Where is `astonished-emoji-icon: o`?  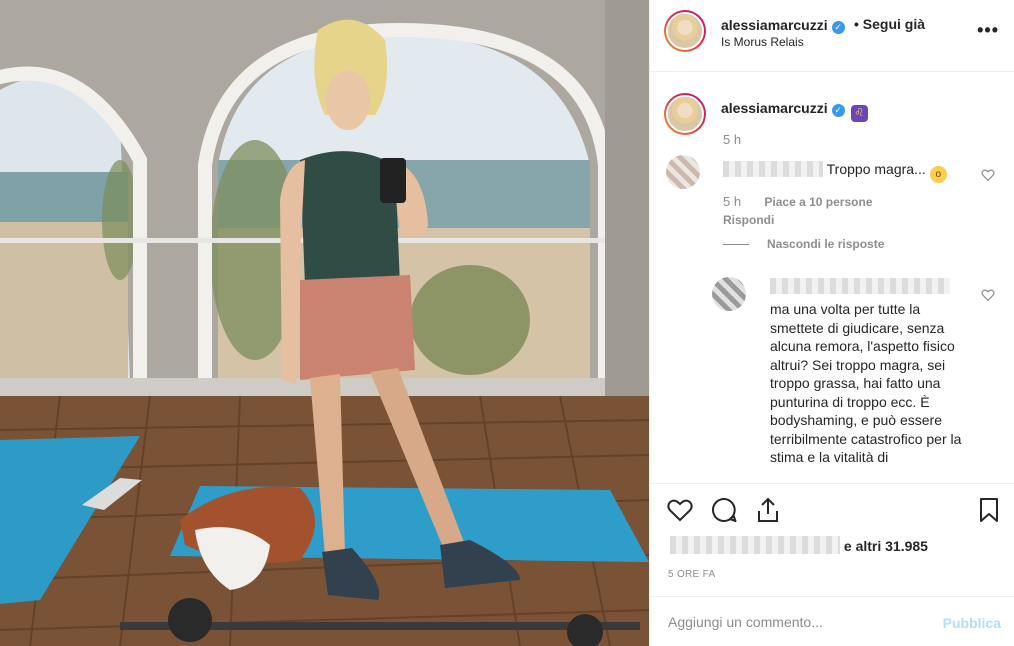 astonished-emoji-icon: o is located at coordinates (938, 174).